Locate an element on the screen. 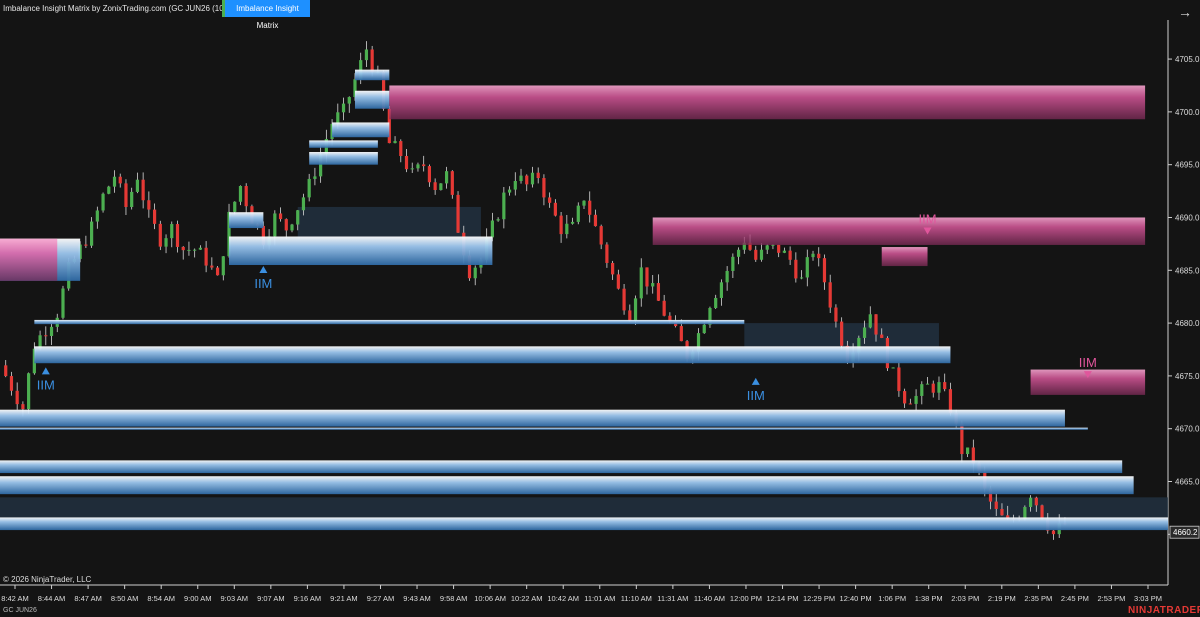  x-tick-label: 8:44 AM is located at coordinates (52, 598).